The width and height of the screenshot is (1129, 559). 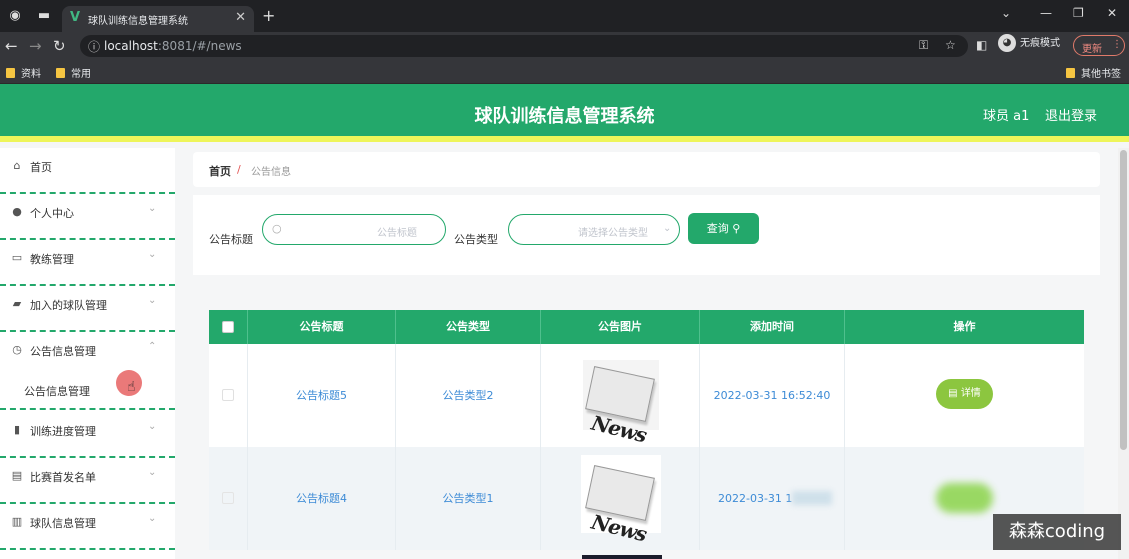 I want to click on bookmarks-bar: 资料 常用 其他书签, so click(x=564, y=72).